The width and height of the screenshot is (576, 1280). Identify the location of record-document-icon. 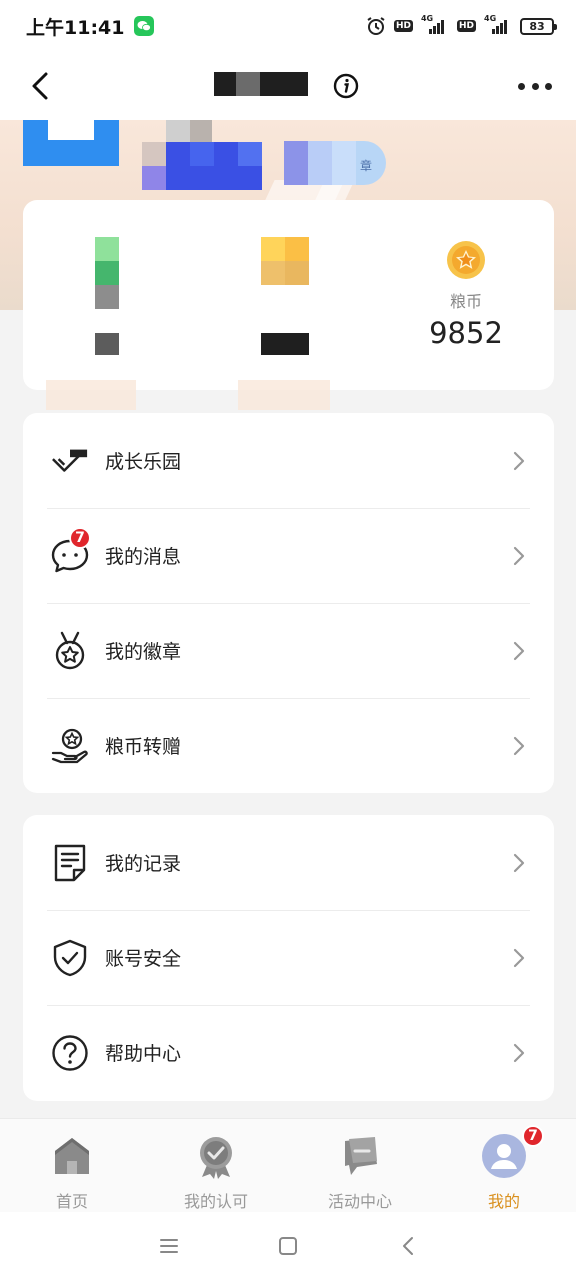
(70, 863).